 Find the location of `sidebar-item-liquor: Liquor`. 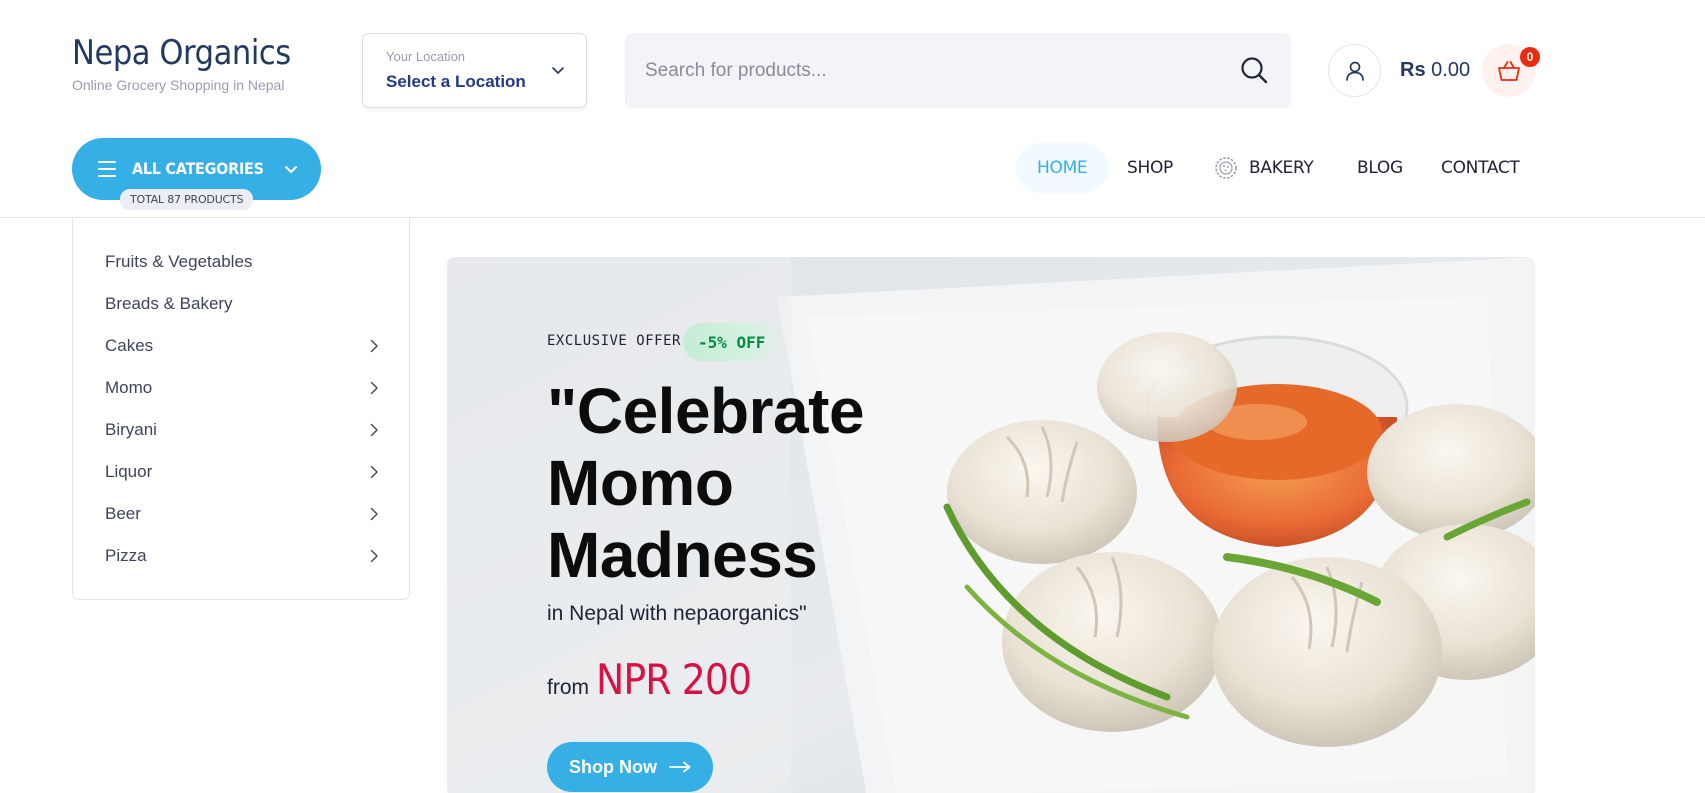

sidebar-item-liquor: Liquor is located at coordinates (243, 472).